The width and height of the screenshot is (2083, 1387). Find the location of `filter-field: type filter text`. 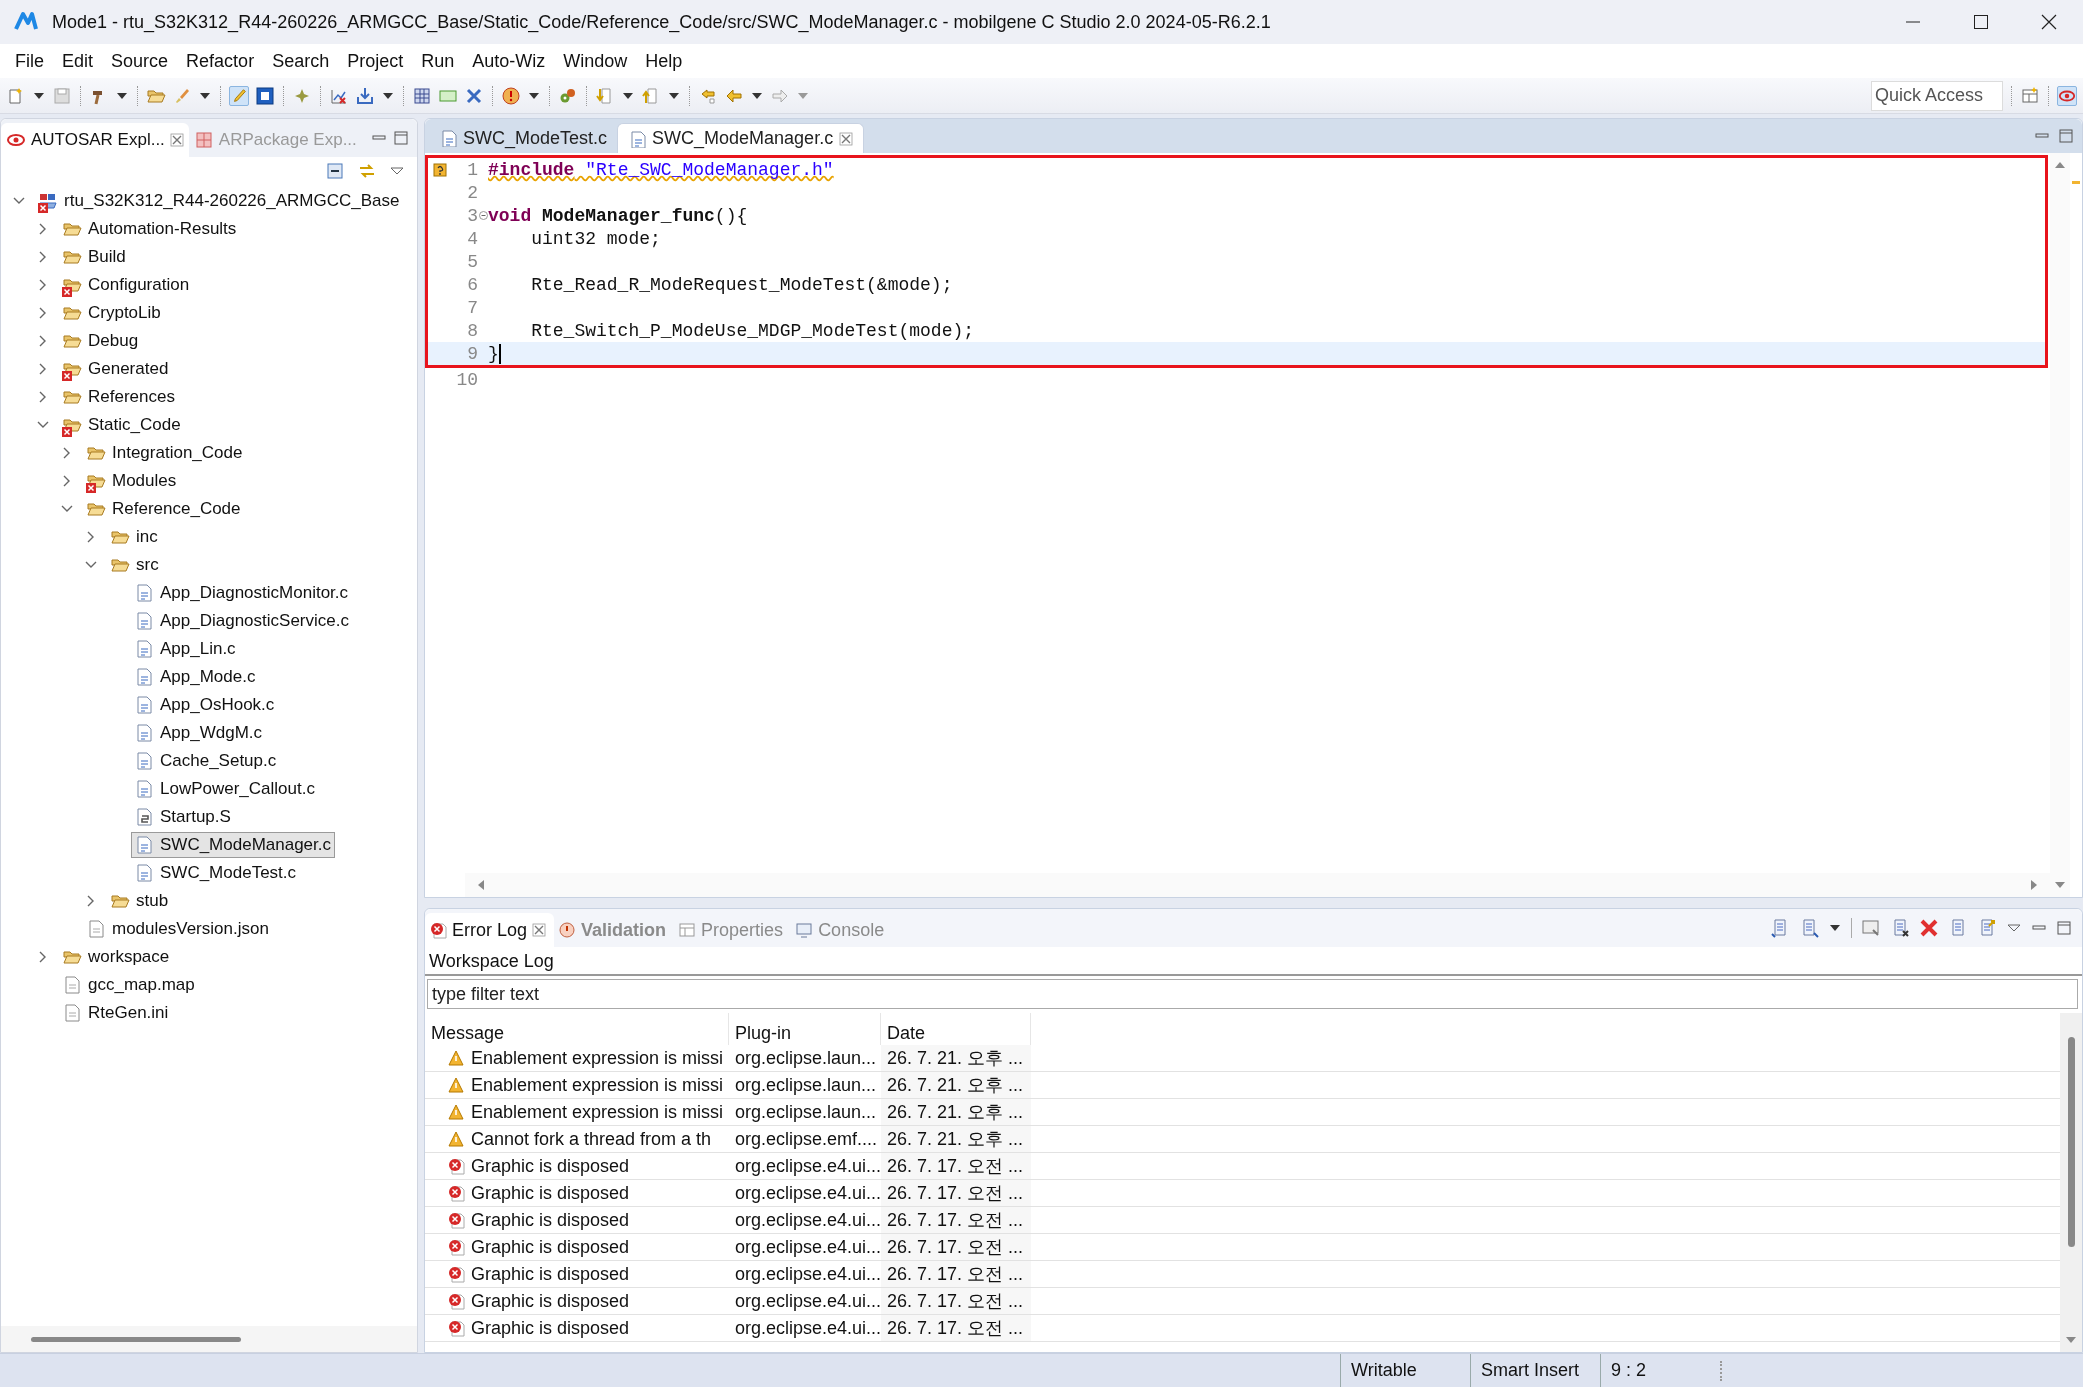

filter-field: type filter text is located at coordinates (1252, 994).